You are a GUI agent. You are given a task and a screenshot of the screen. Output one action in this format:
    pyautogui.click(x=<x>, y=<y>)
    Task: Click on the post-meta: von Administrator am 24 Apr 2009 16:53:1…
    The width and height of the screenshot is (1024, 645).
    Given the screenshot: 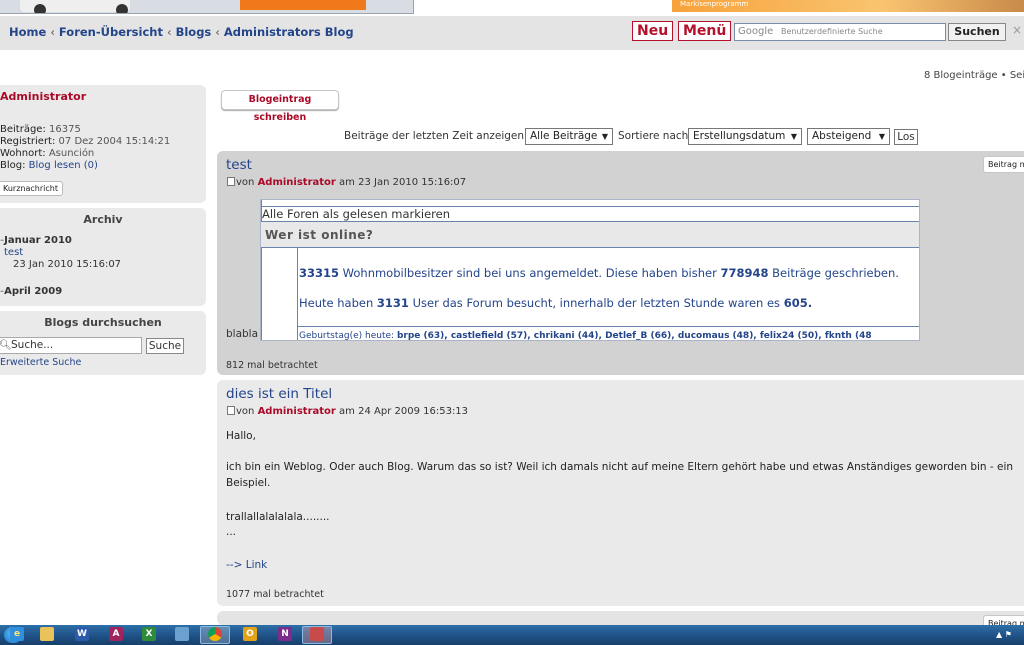 What is the action you would take?
    pyautogui.click(x=347, y=411)
    